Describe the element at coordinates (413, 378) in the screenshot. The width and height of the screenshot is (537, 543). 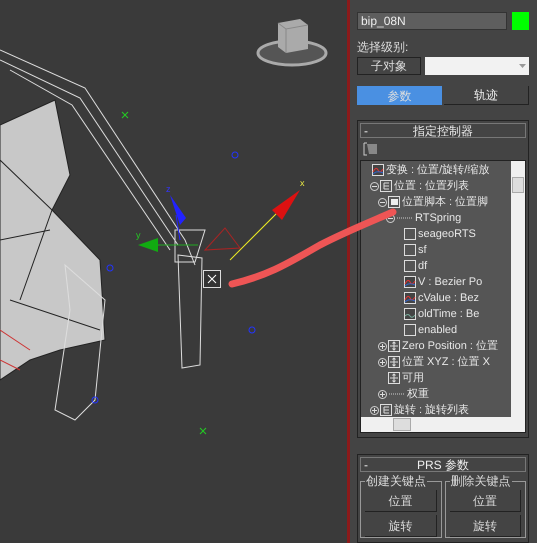
I see `tree-item: 可用` at that location.